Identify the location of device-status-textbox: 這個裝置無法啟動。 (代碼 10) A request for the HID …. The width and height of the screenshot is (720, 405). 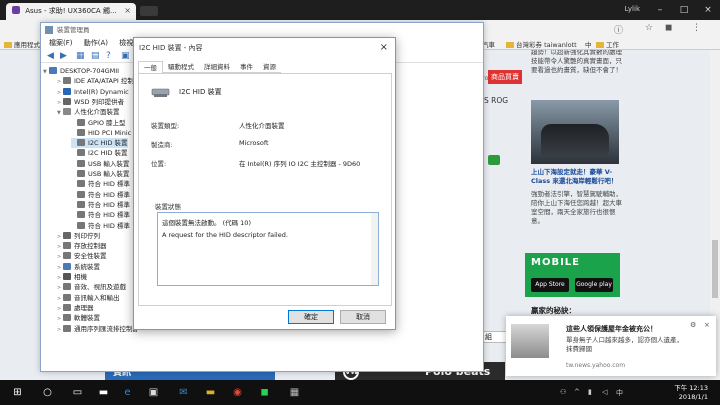
(268, 249).